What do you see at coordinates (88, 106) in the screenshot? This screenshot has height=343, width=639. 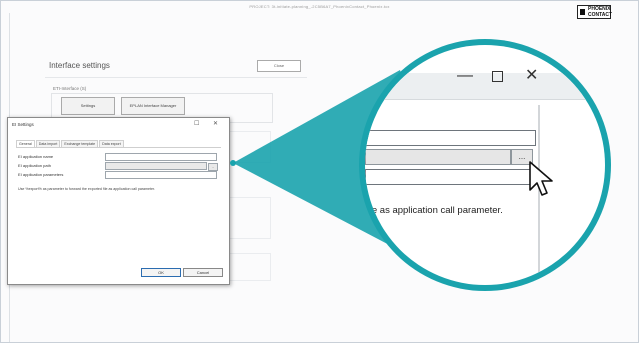 I see `settings-button: Settings` at bounding box center [88, 106].